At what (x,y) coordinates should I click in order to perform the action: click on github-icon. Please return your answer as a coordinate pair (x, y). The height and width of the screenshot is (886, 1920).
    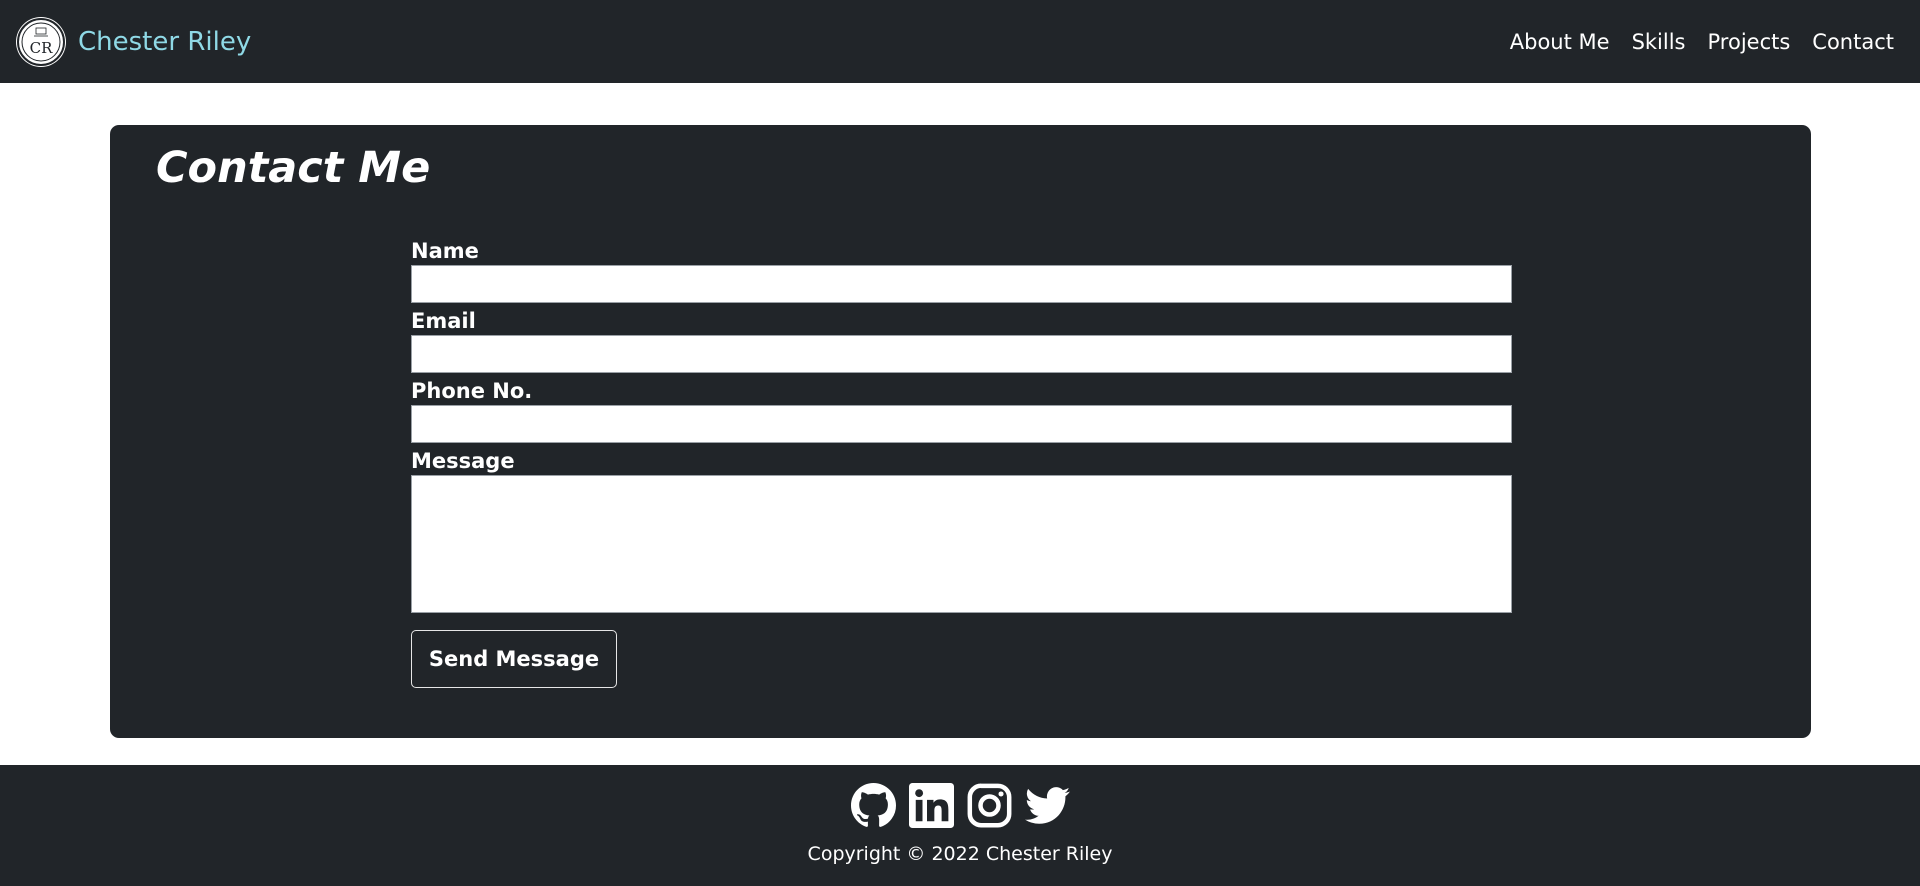
    Looking at the image, I should click on (873, 805).